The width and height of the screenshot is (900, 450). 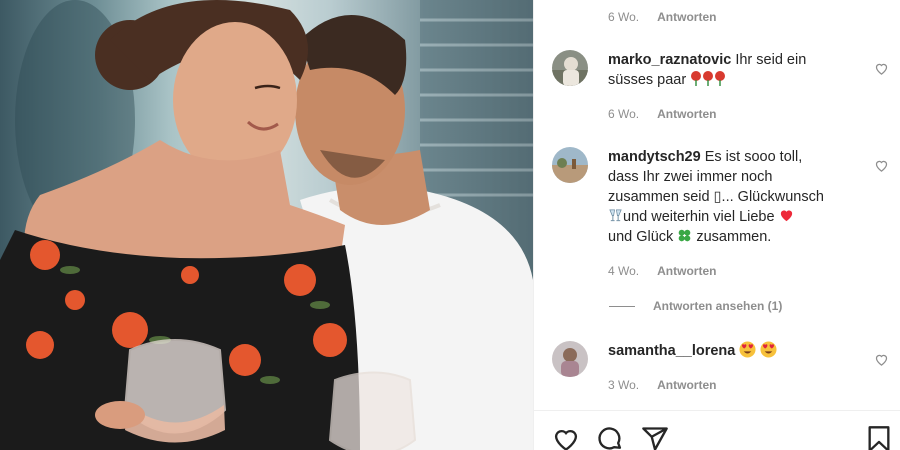 What do you see at coordinates (615, 215) in the screenshot?
I see `clinking-glasses-emoji` at bounding box center [615, 215].